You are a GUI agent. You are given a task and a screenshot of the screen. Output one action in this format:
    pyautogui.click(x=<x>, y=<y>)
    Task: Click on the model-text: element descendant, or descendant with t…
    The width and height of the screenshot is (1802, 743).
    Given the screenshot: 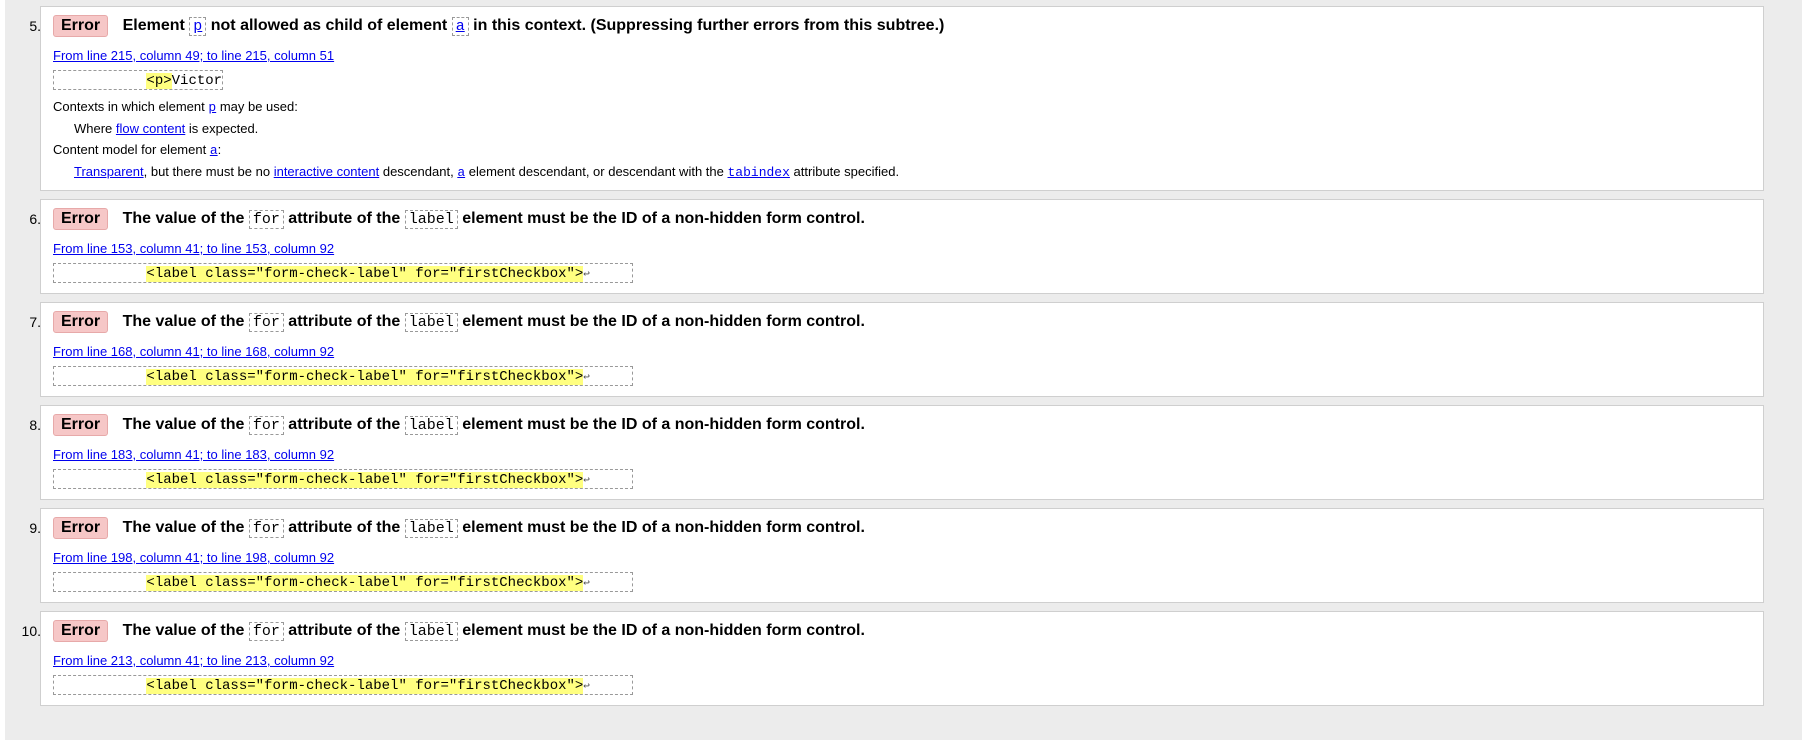 What is the action you would take?
    pyautogui.click(x=596, y=171)
    